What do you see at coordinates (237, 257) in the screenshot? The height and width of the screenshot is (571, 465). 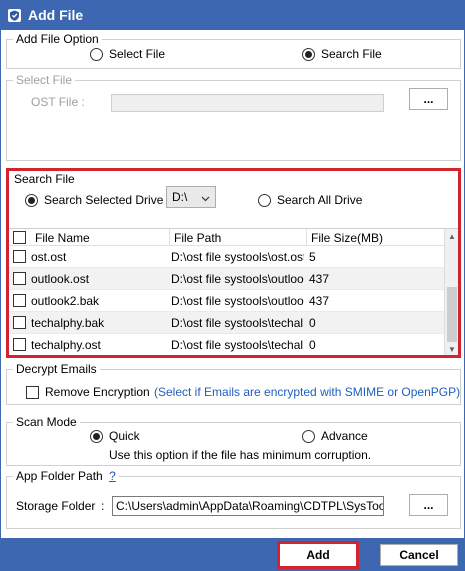 I see `row-file-path: D:\ost file systools\ost.ost` at bounding box center [237, 257].